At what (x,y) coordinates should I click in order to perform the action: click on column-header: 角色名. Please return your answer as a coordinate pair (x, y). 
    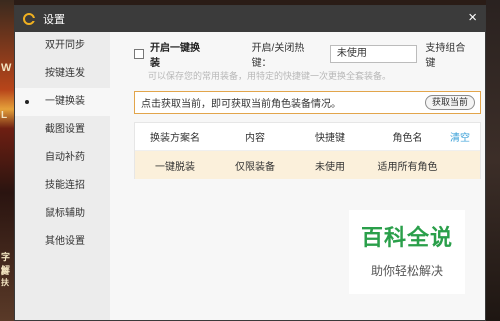
    Looking at the image, I should click on (407, 138).